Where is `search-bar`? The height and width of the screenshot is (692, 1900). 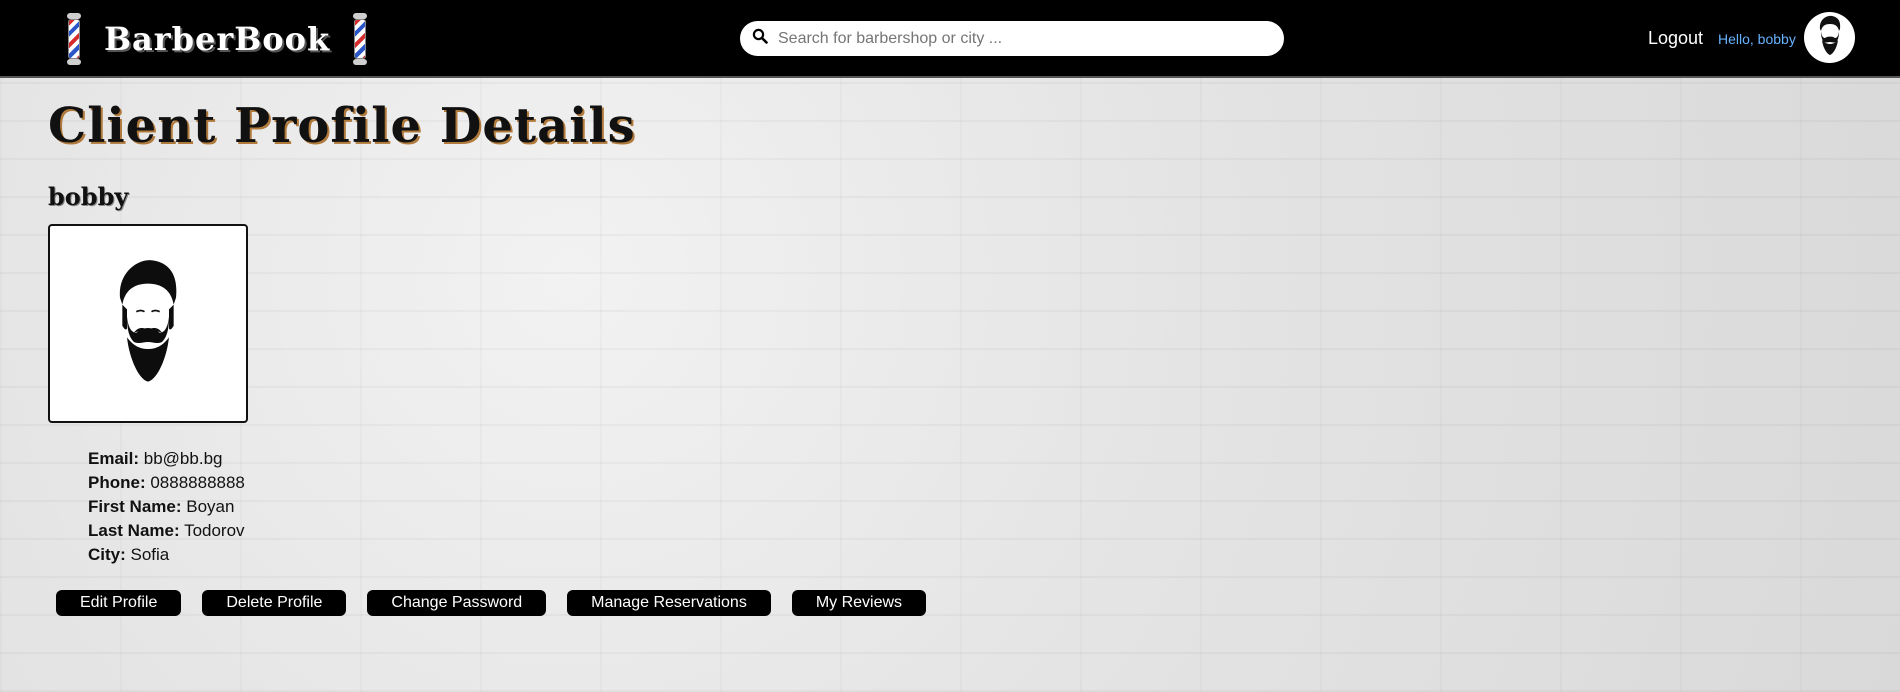 search-bar is located at coordinates (1012, 38).